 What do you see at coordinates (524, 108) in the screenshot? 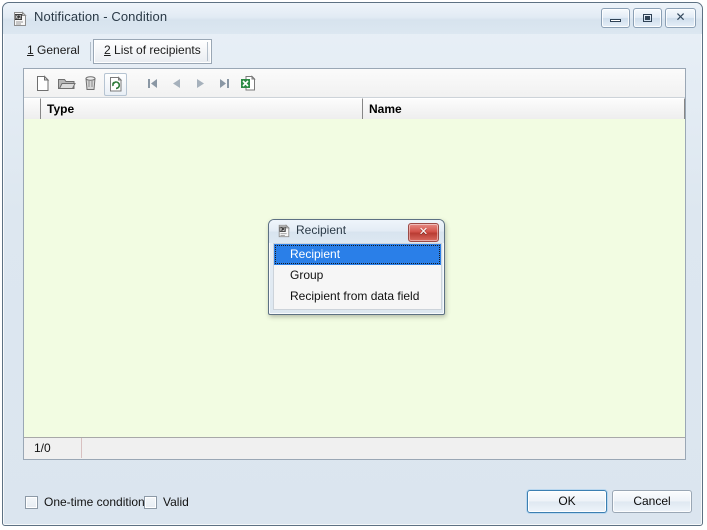
I see `column-header-name: Name` at bounding box center [524, 108].